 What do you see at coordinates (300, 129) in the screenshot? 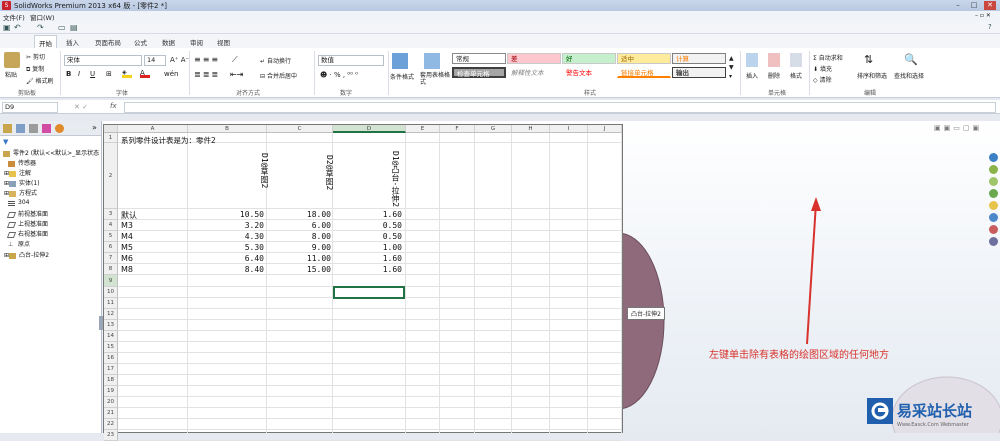
I see `column-header-c: C` at bounding box center [300, 129].